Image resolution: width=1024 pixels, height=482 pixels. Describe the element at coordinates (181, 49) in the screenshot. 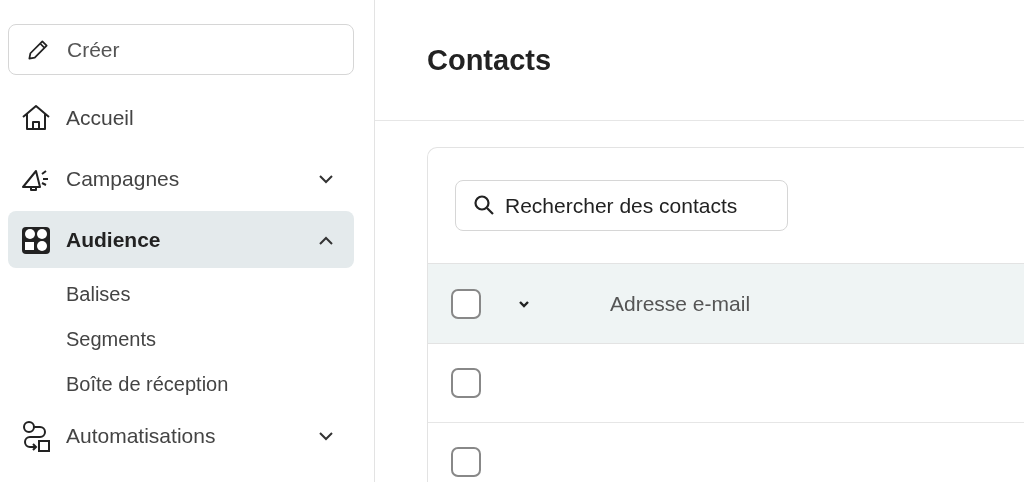

I see `create-button: Créer` at that location.